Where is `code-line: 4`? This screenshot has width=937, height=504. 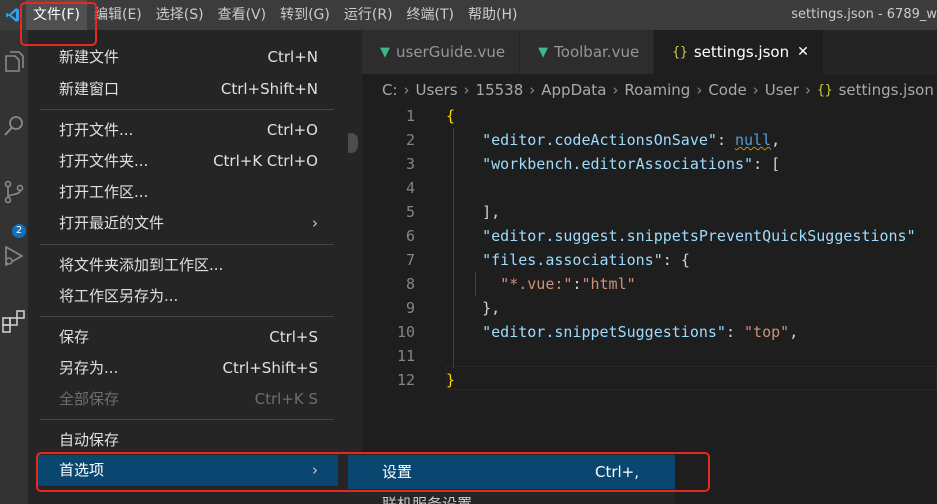
code-line: 4 is located at coordinates (649, 188).